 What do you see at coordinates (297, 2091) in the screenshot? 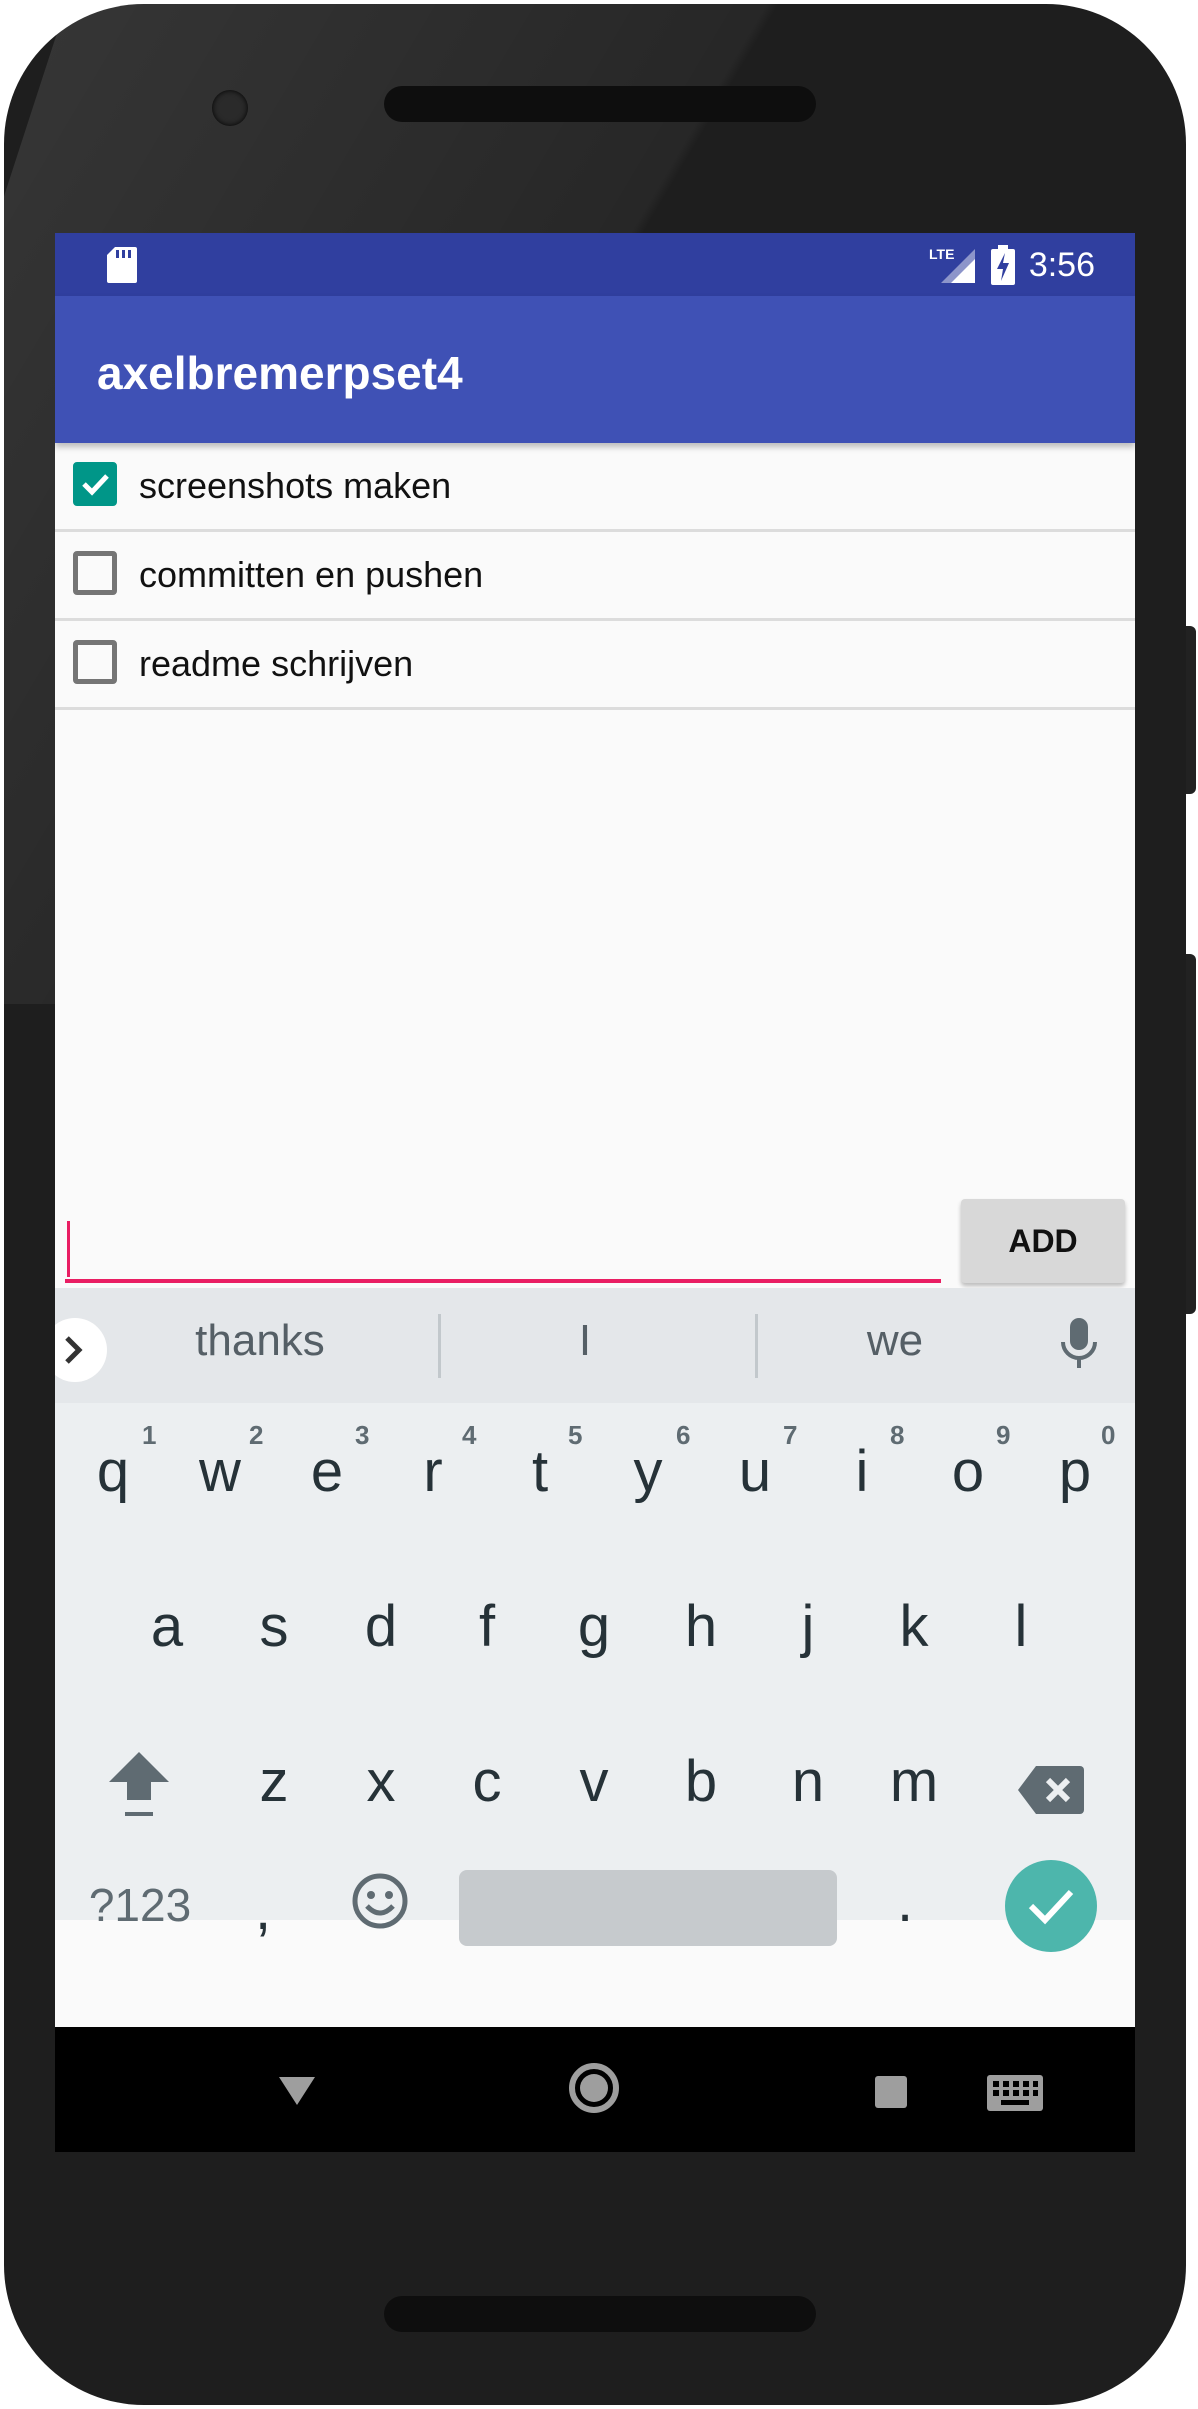
I see `back-triangle-icon` at bounding box center [297, 2091].